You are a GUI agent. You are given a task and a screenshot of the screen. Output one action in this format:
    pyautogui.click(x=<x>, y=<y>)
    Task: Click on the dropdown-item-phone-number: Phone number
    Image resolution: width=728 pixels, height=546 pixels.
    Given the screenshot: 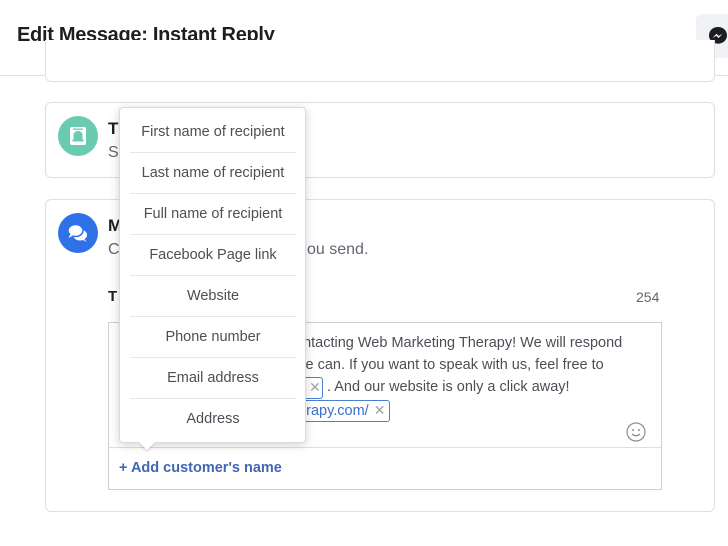 What is the action you would take?
    pyautogui.click(x=213, y=337)
    